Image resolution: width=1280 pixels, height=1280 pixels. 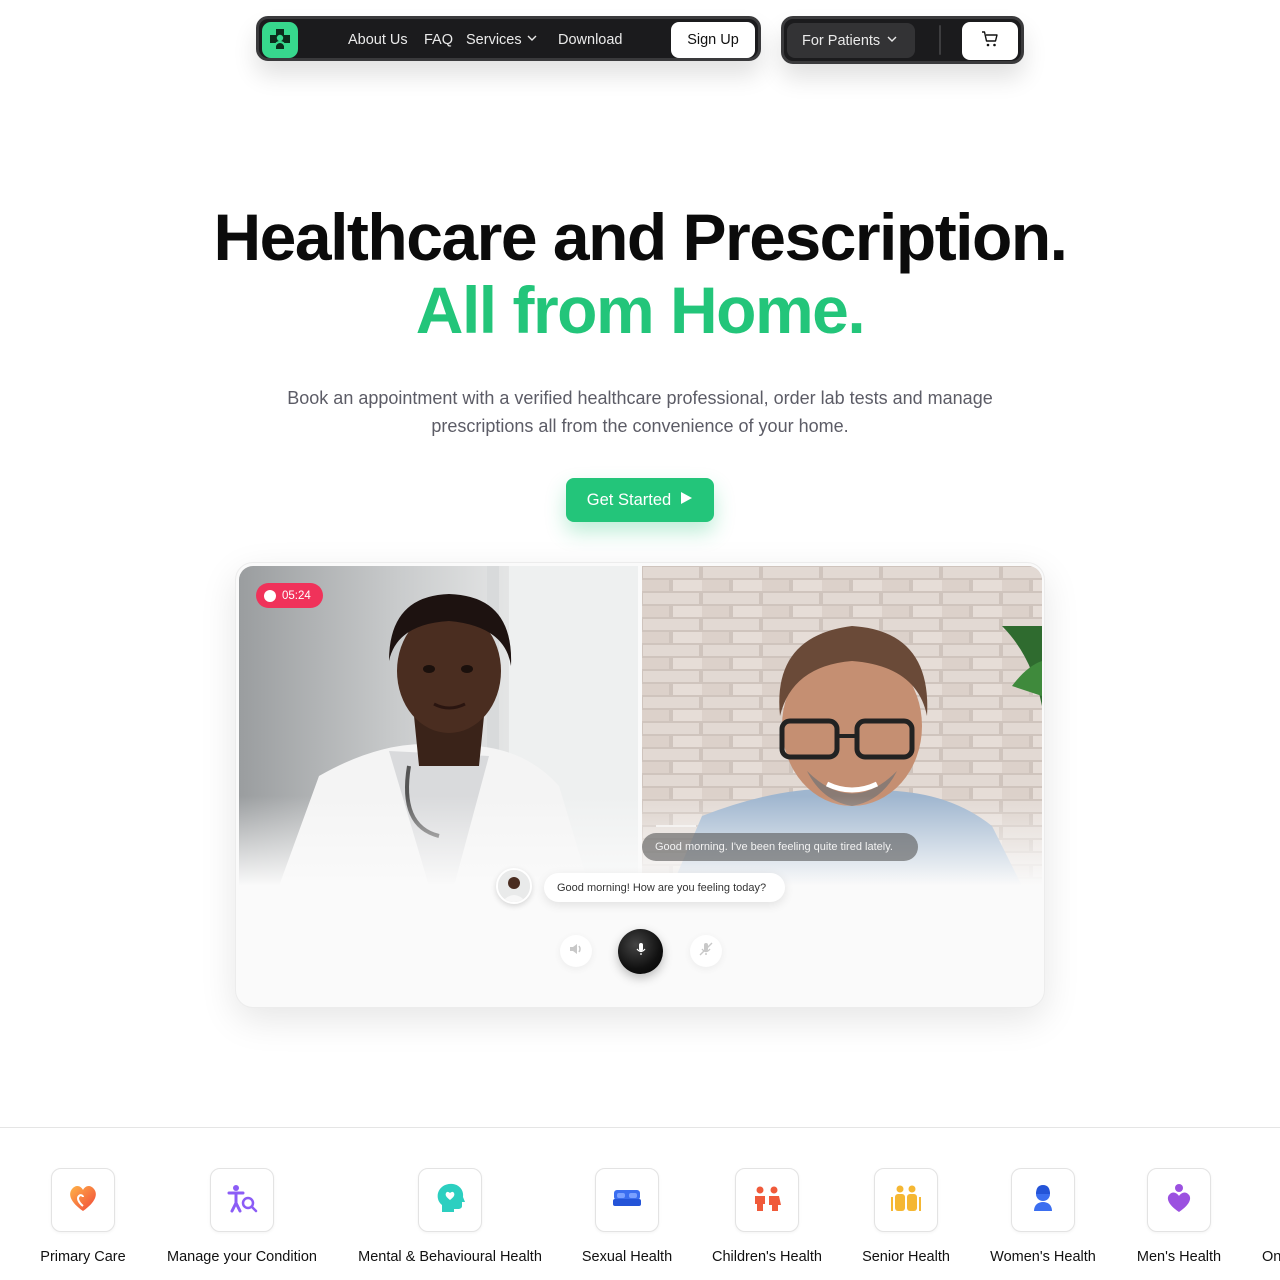 I want to click on head-heart-icon, so click(x=450, y=1200).